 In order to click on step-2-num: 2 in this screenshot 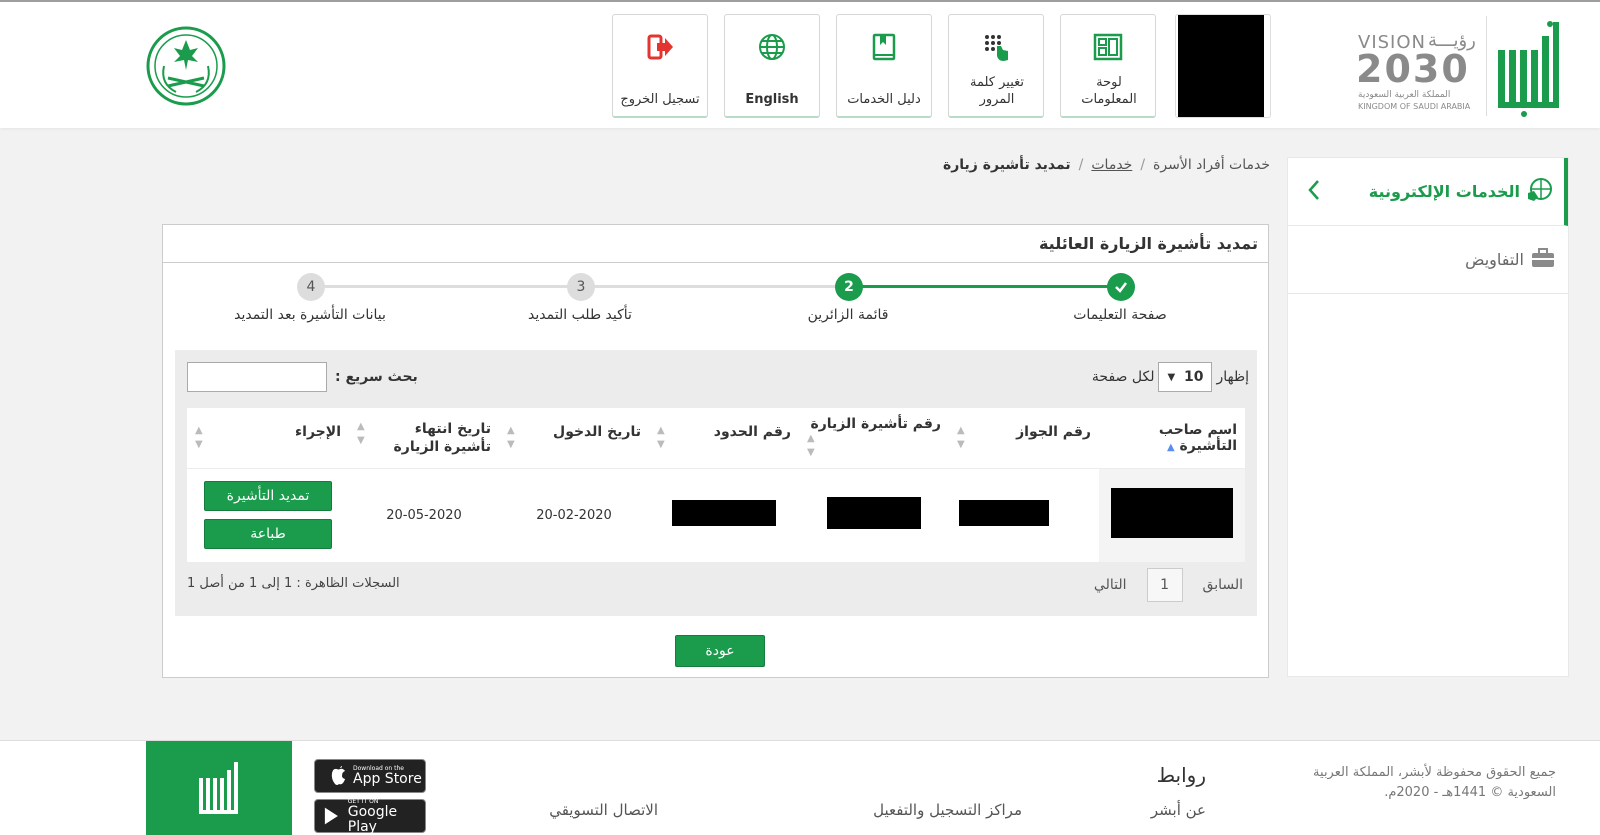, I will do `click(849, 287)`.